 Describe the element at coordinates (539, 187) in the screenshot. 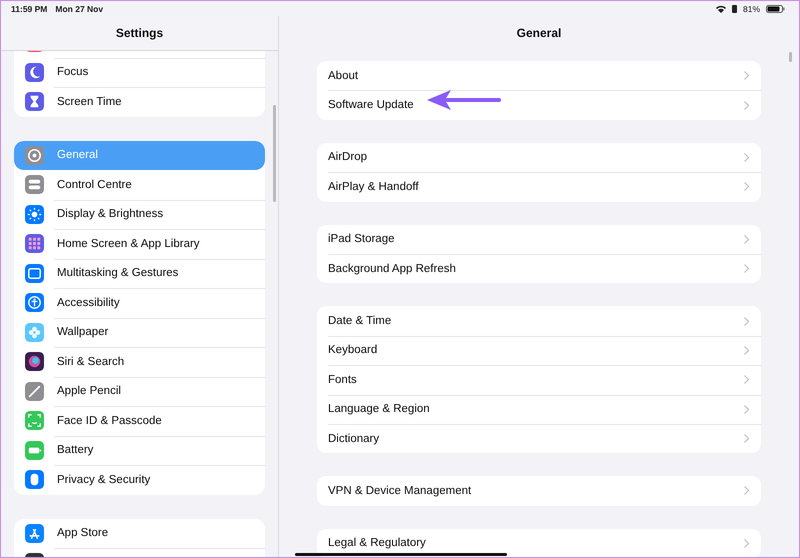

I see `settings-row: AirPlay & Handoff` at that location.